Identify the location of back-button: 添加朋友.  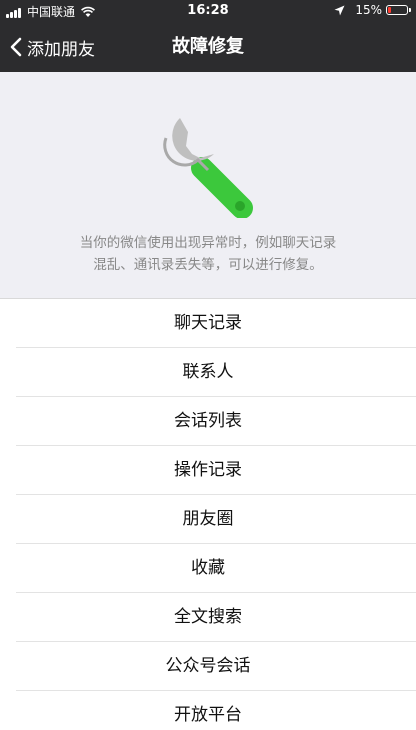
(52, 47).